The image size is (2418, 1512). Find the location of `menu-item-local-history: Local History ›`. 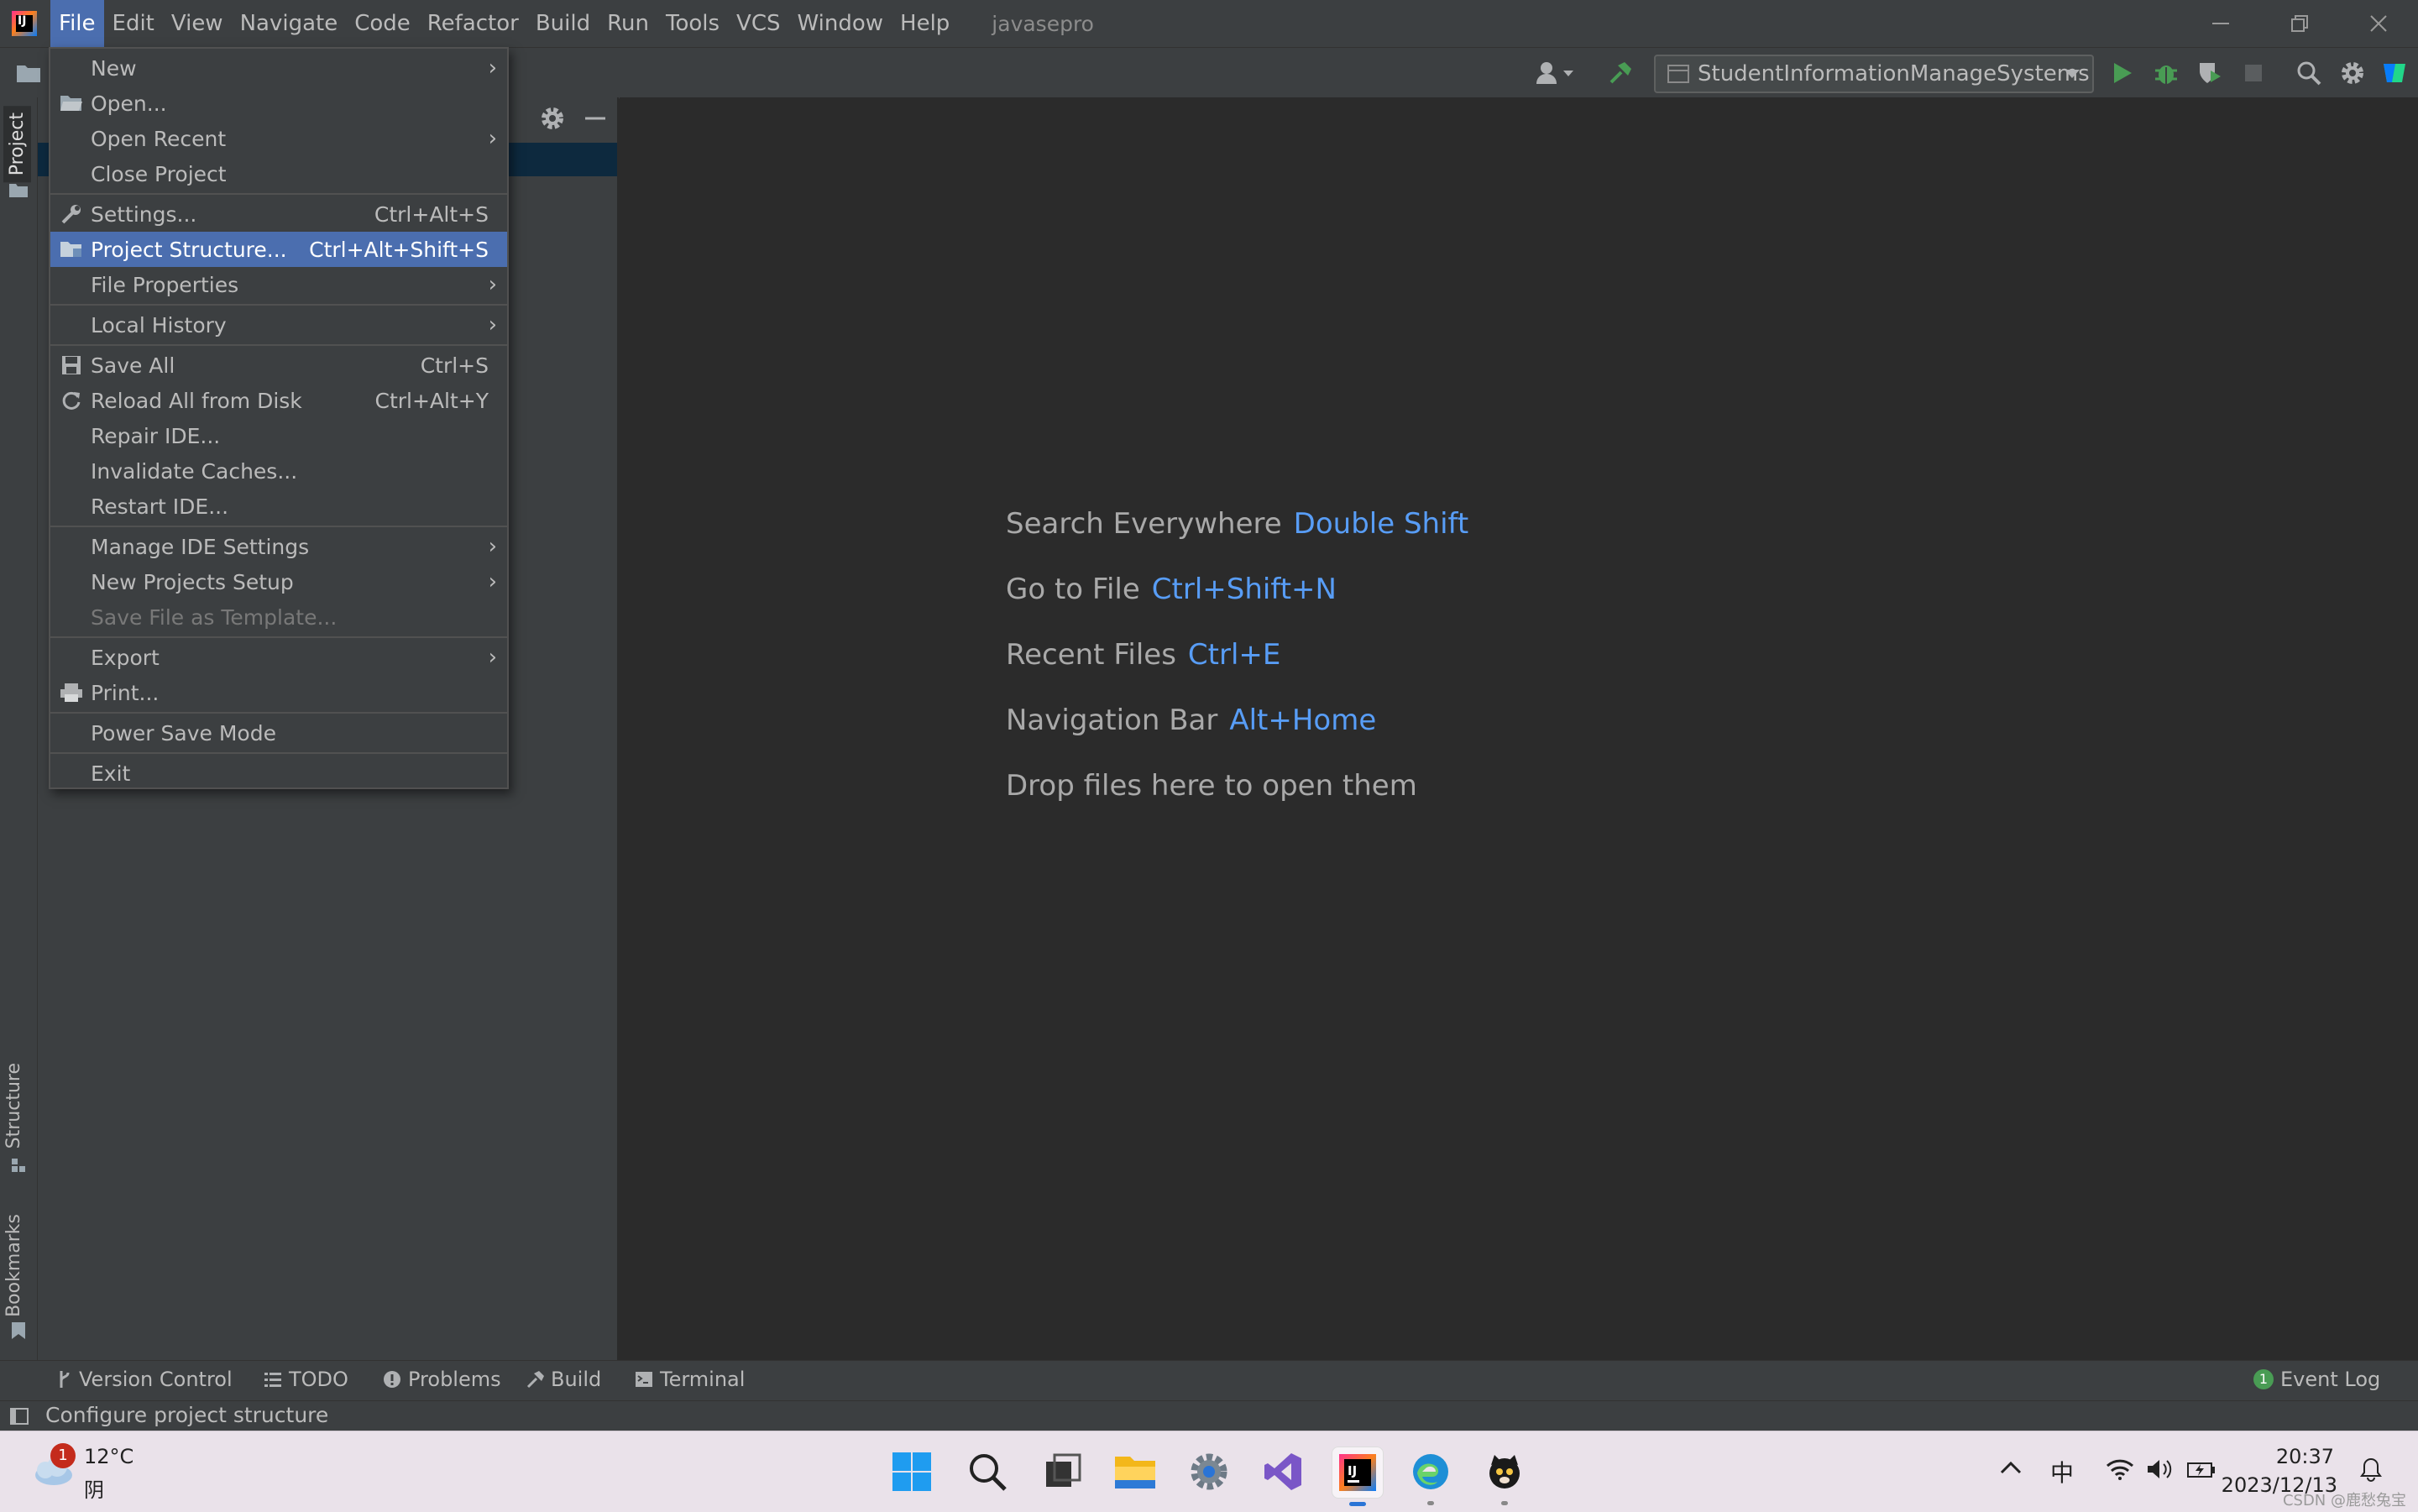

menu-item-local-history: Local History › is located at coordinates (278, 325).